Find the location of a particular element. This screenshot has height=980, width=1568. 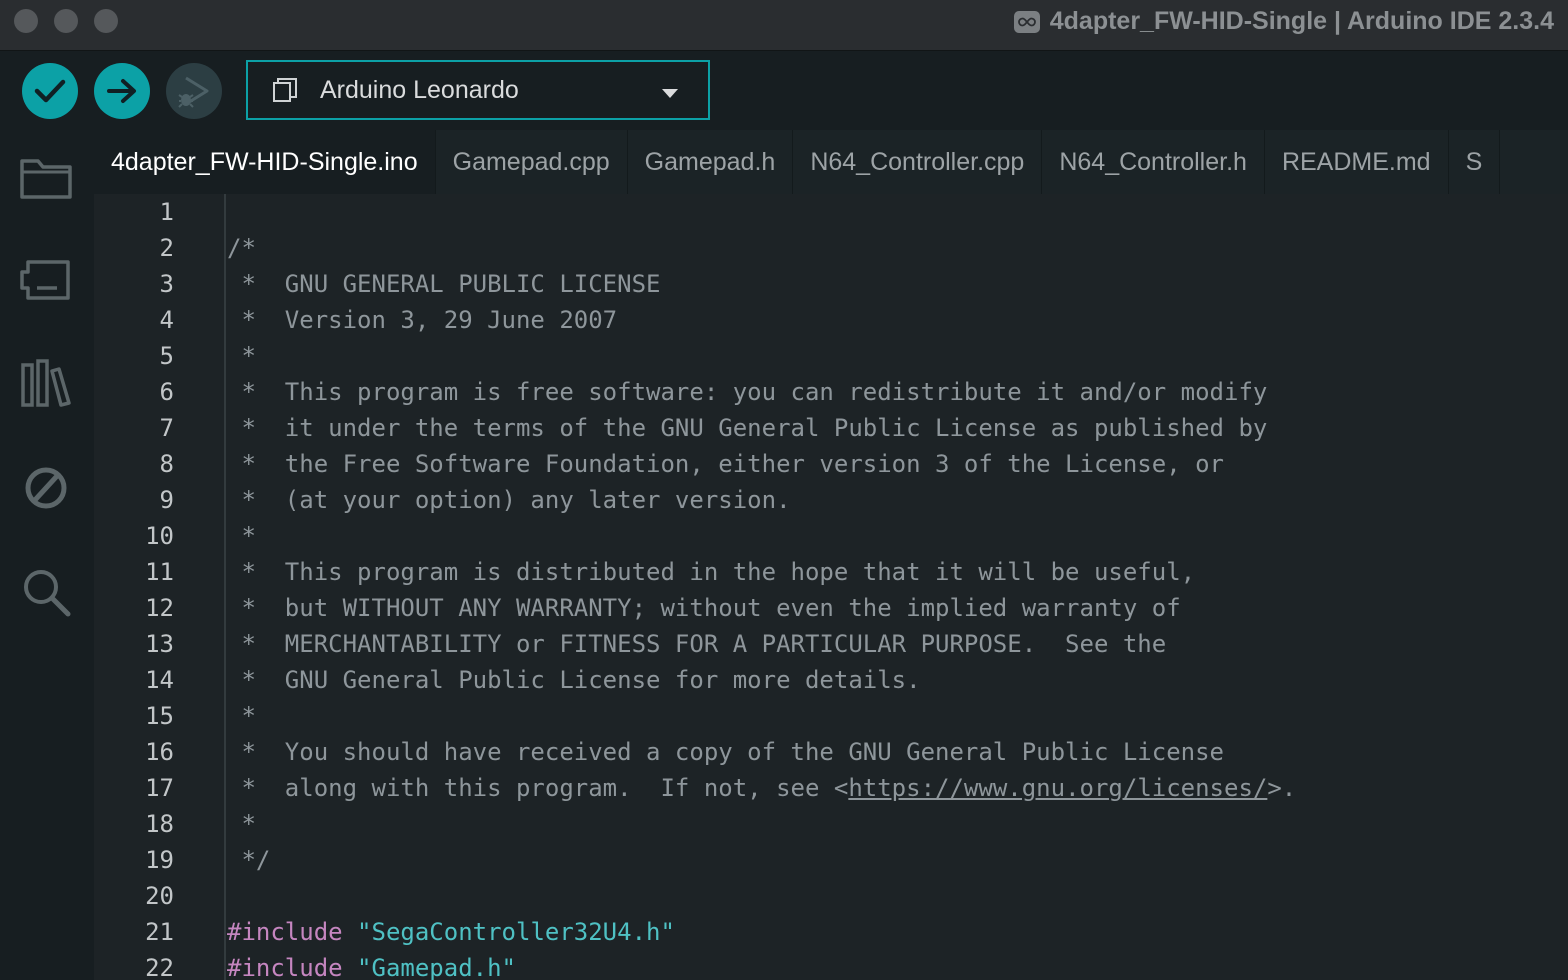

code-line: 2 /* is located at coordinates (831, 248).